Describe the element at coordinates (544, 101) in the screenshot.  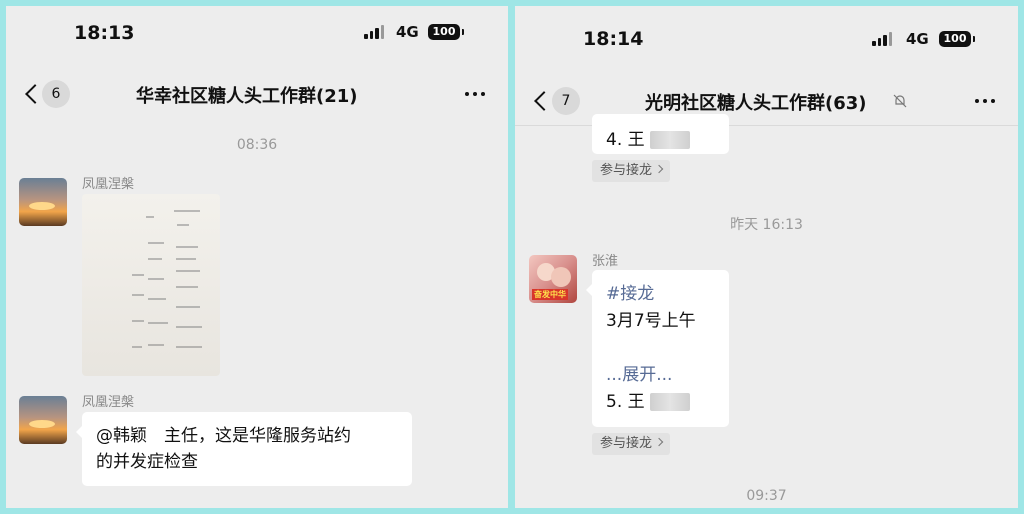
I see `back-arrow-icon` at that location.